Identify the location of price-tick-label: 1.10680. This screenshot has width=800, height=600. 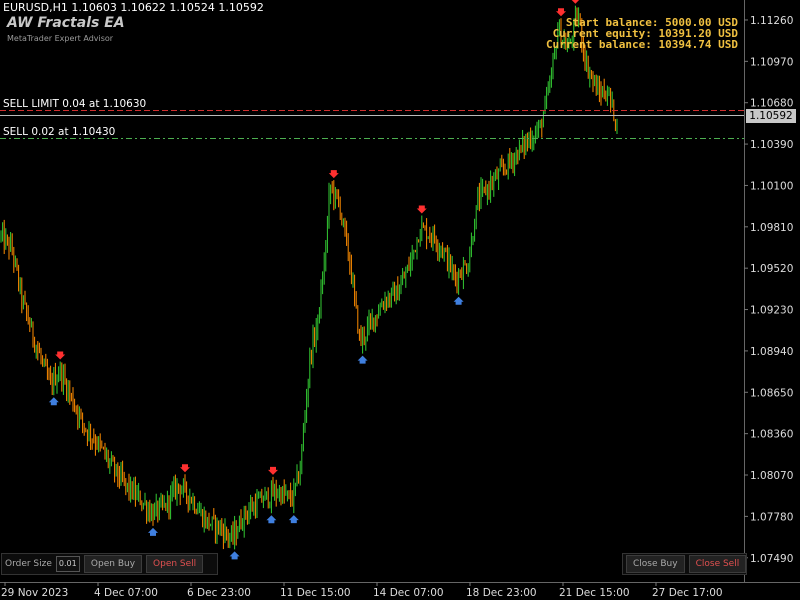
(771, 104).